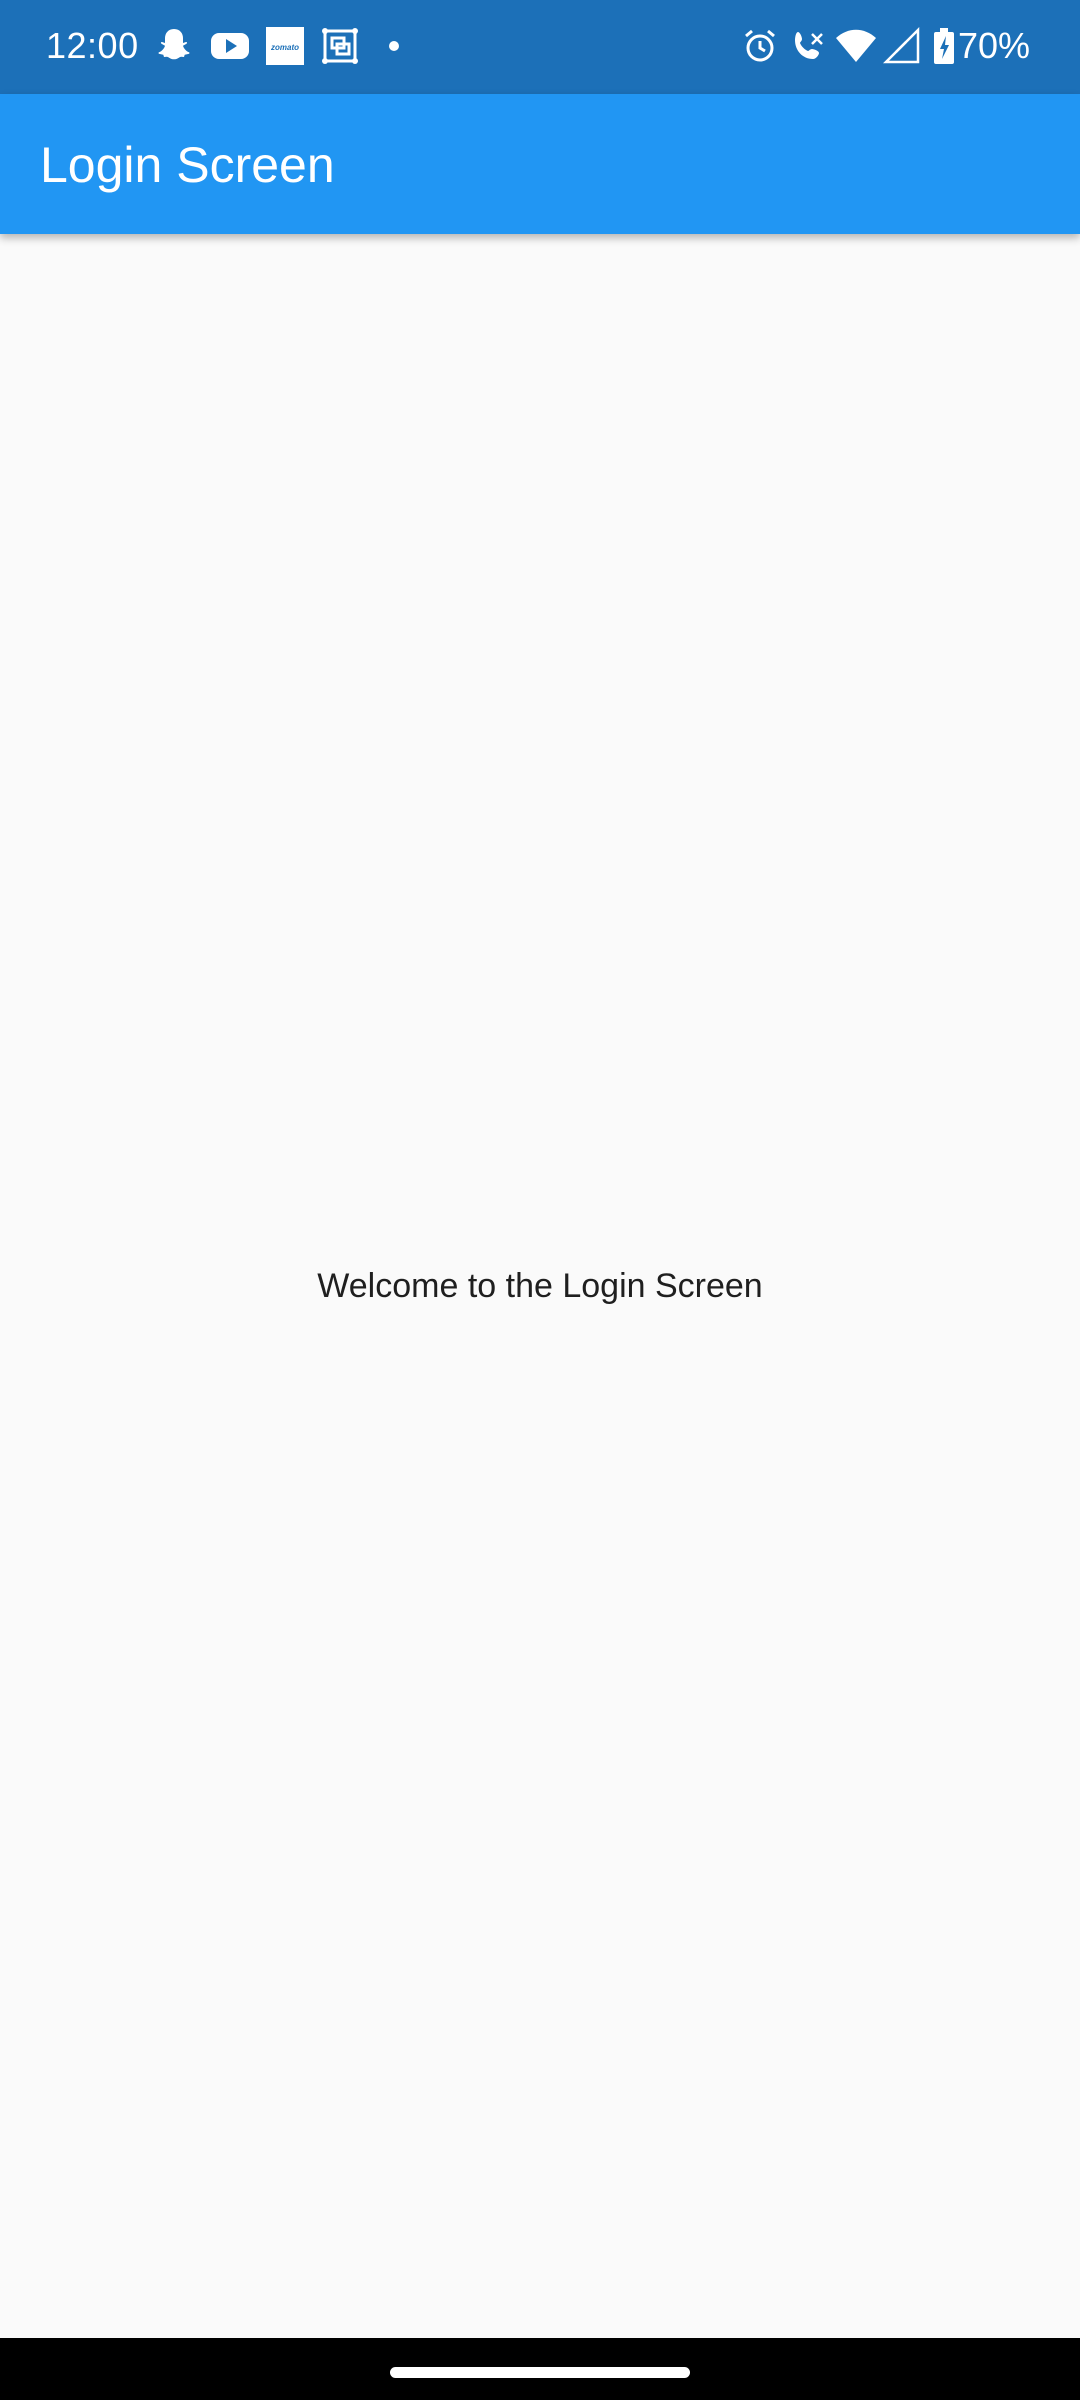  I want to click on call-icon, so click(809, 45).